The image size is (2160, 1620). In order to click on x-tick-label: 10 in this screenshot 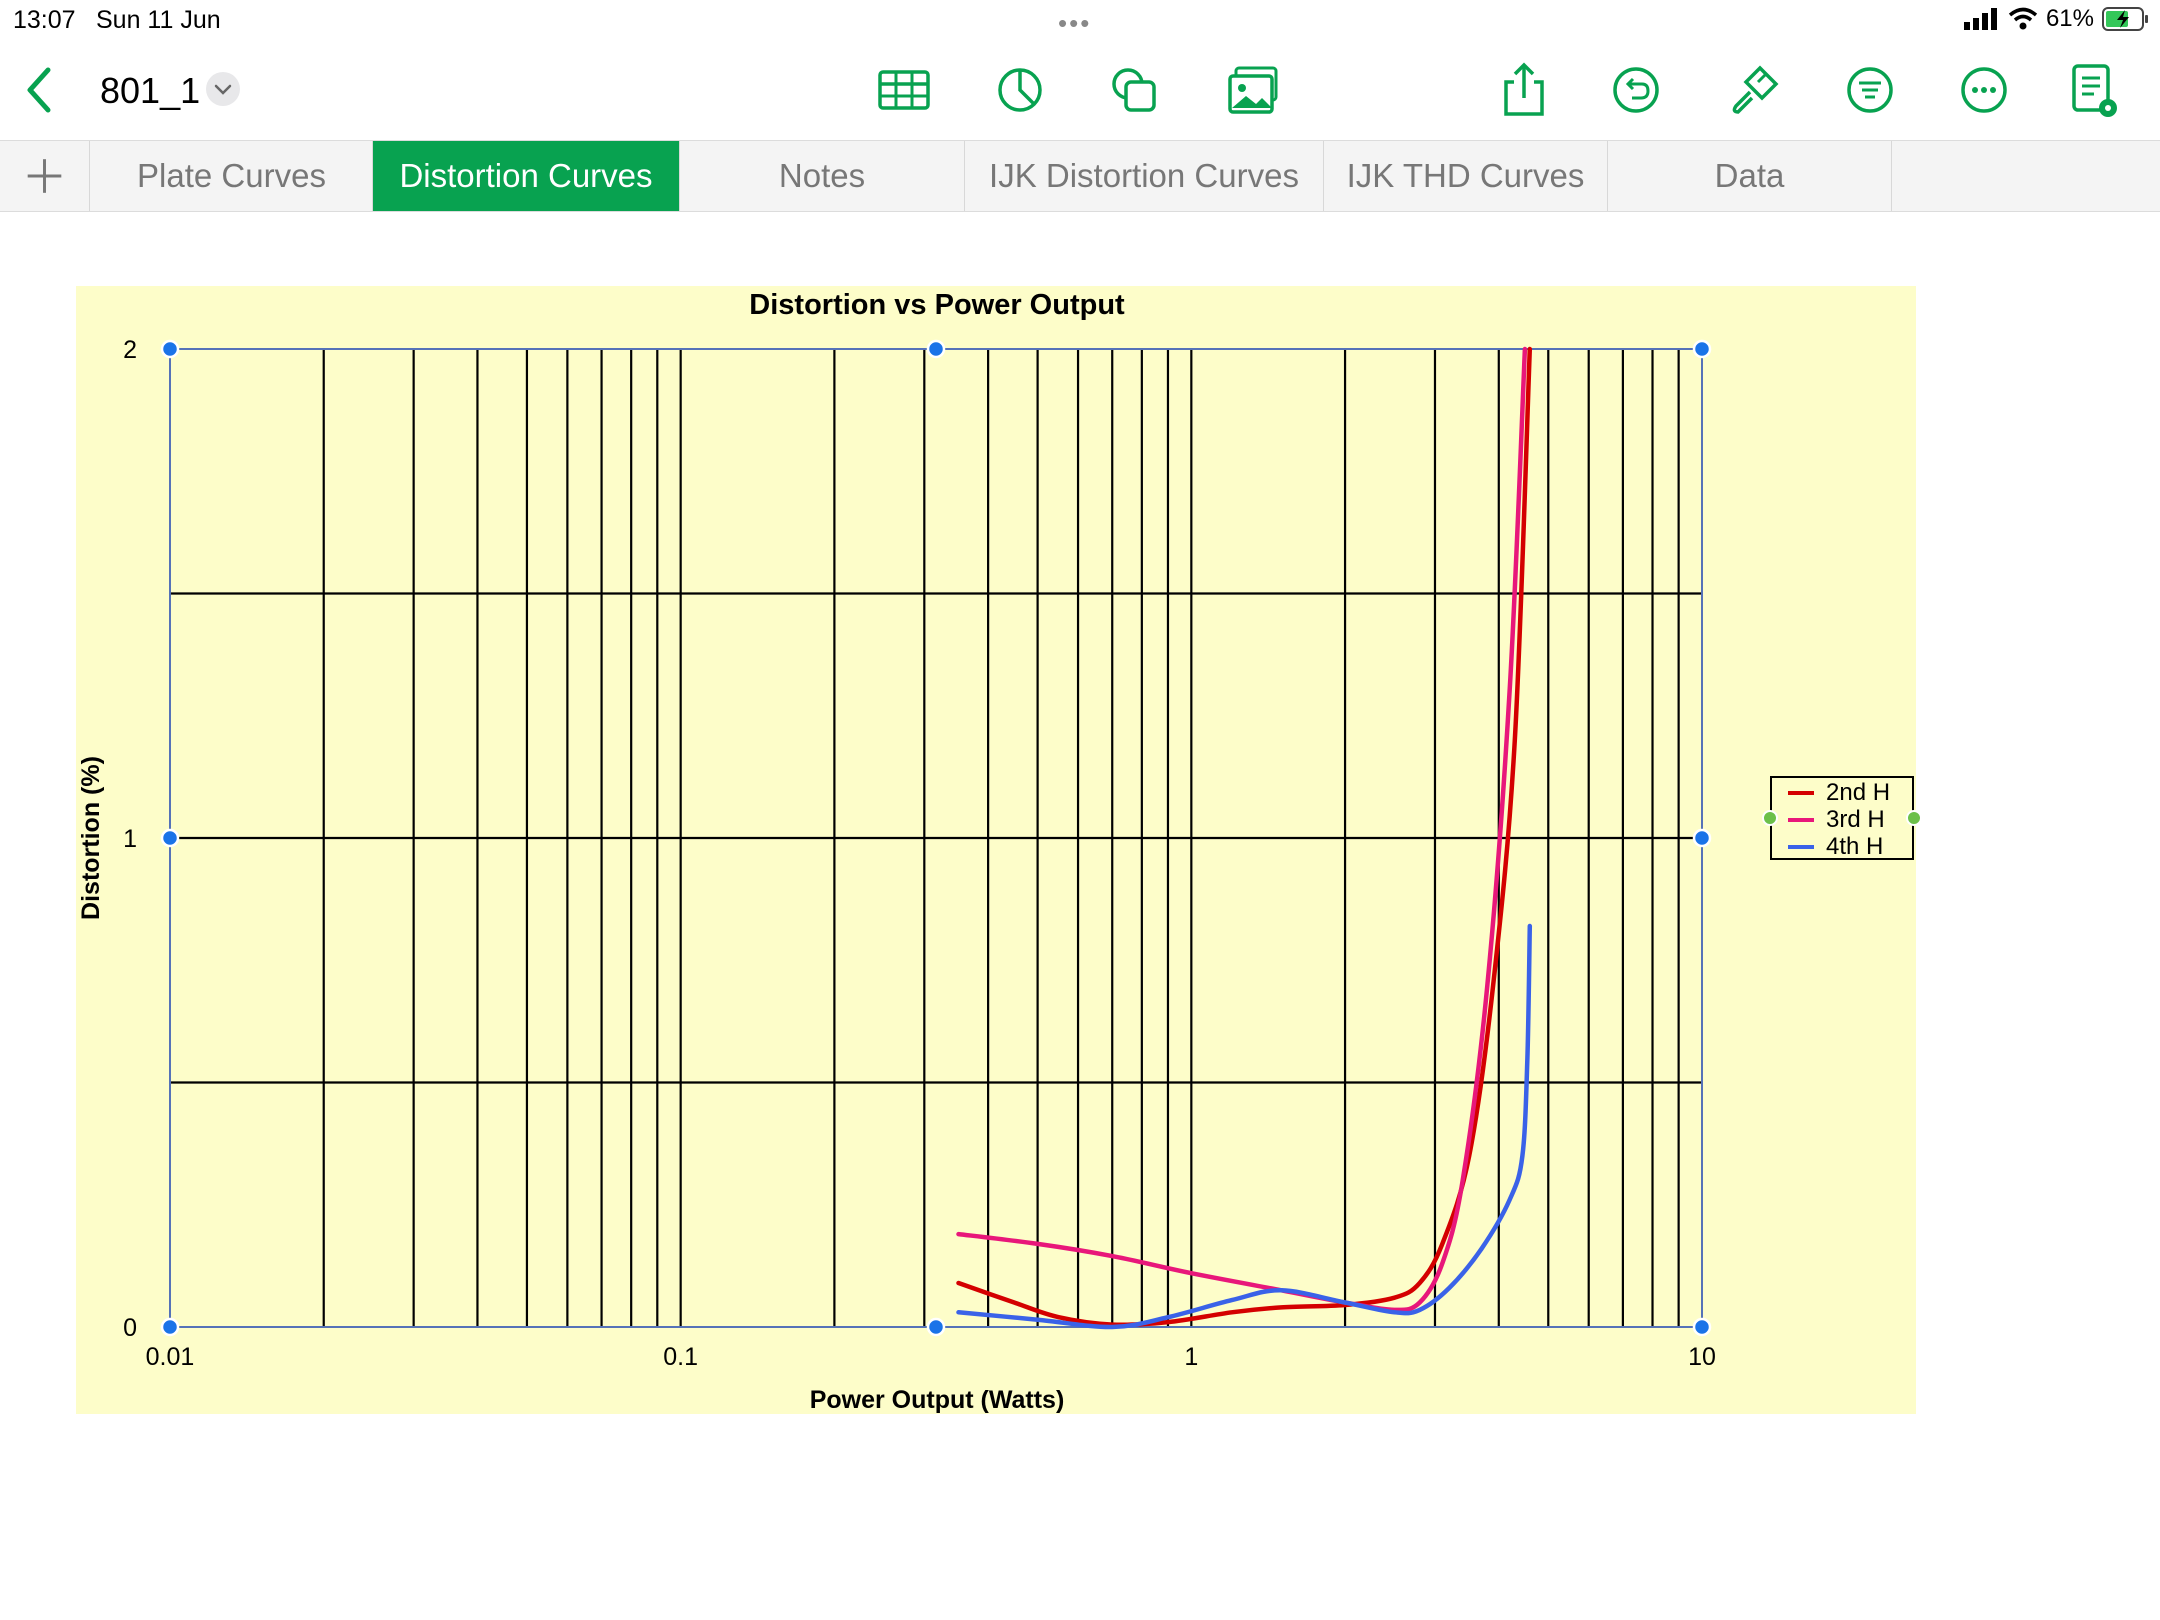, I will do `click(1702, 1357)`.